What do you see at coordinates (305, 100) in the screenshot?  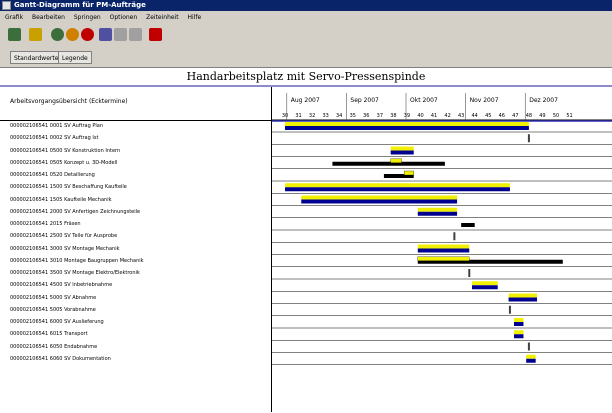 I see `month-label: Aug 2007` at bounding box center [305, 100].